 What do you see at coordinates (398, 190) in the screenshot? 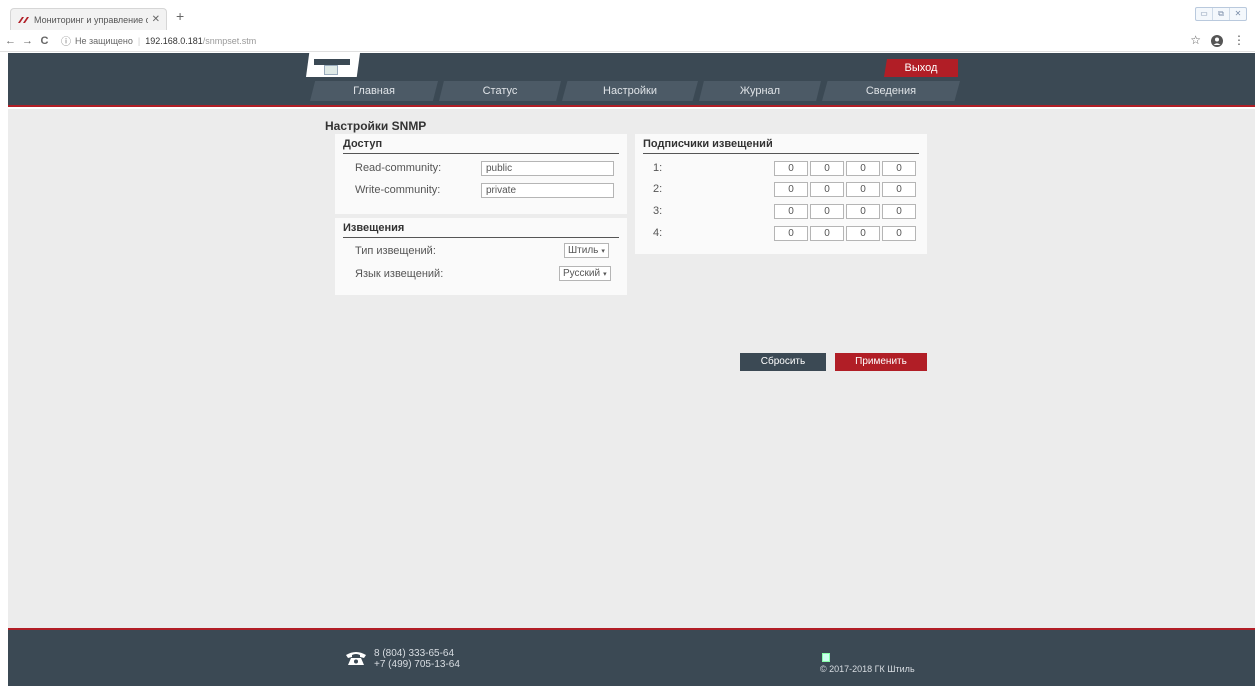
I see `write-community-label: Write-community:` at bounding box center [398, 190].